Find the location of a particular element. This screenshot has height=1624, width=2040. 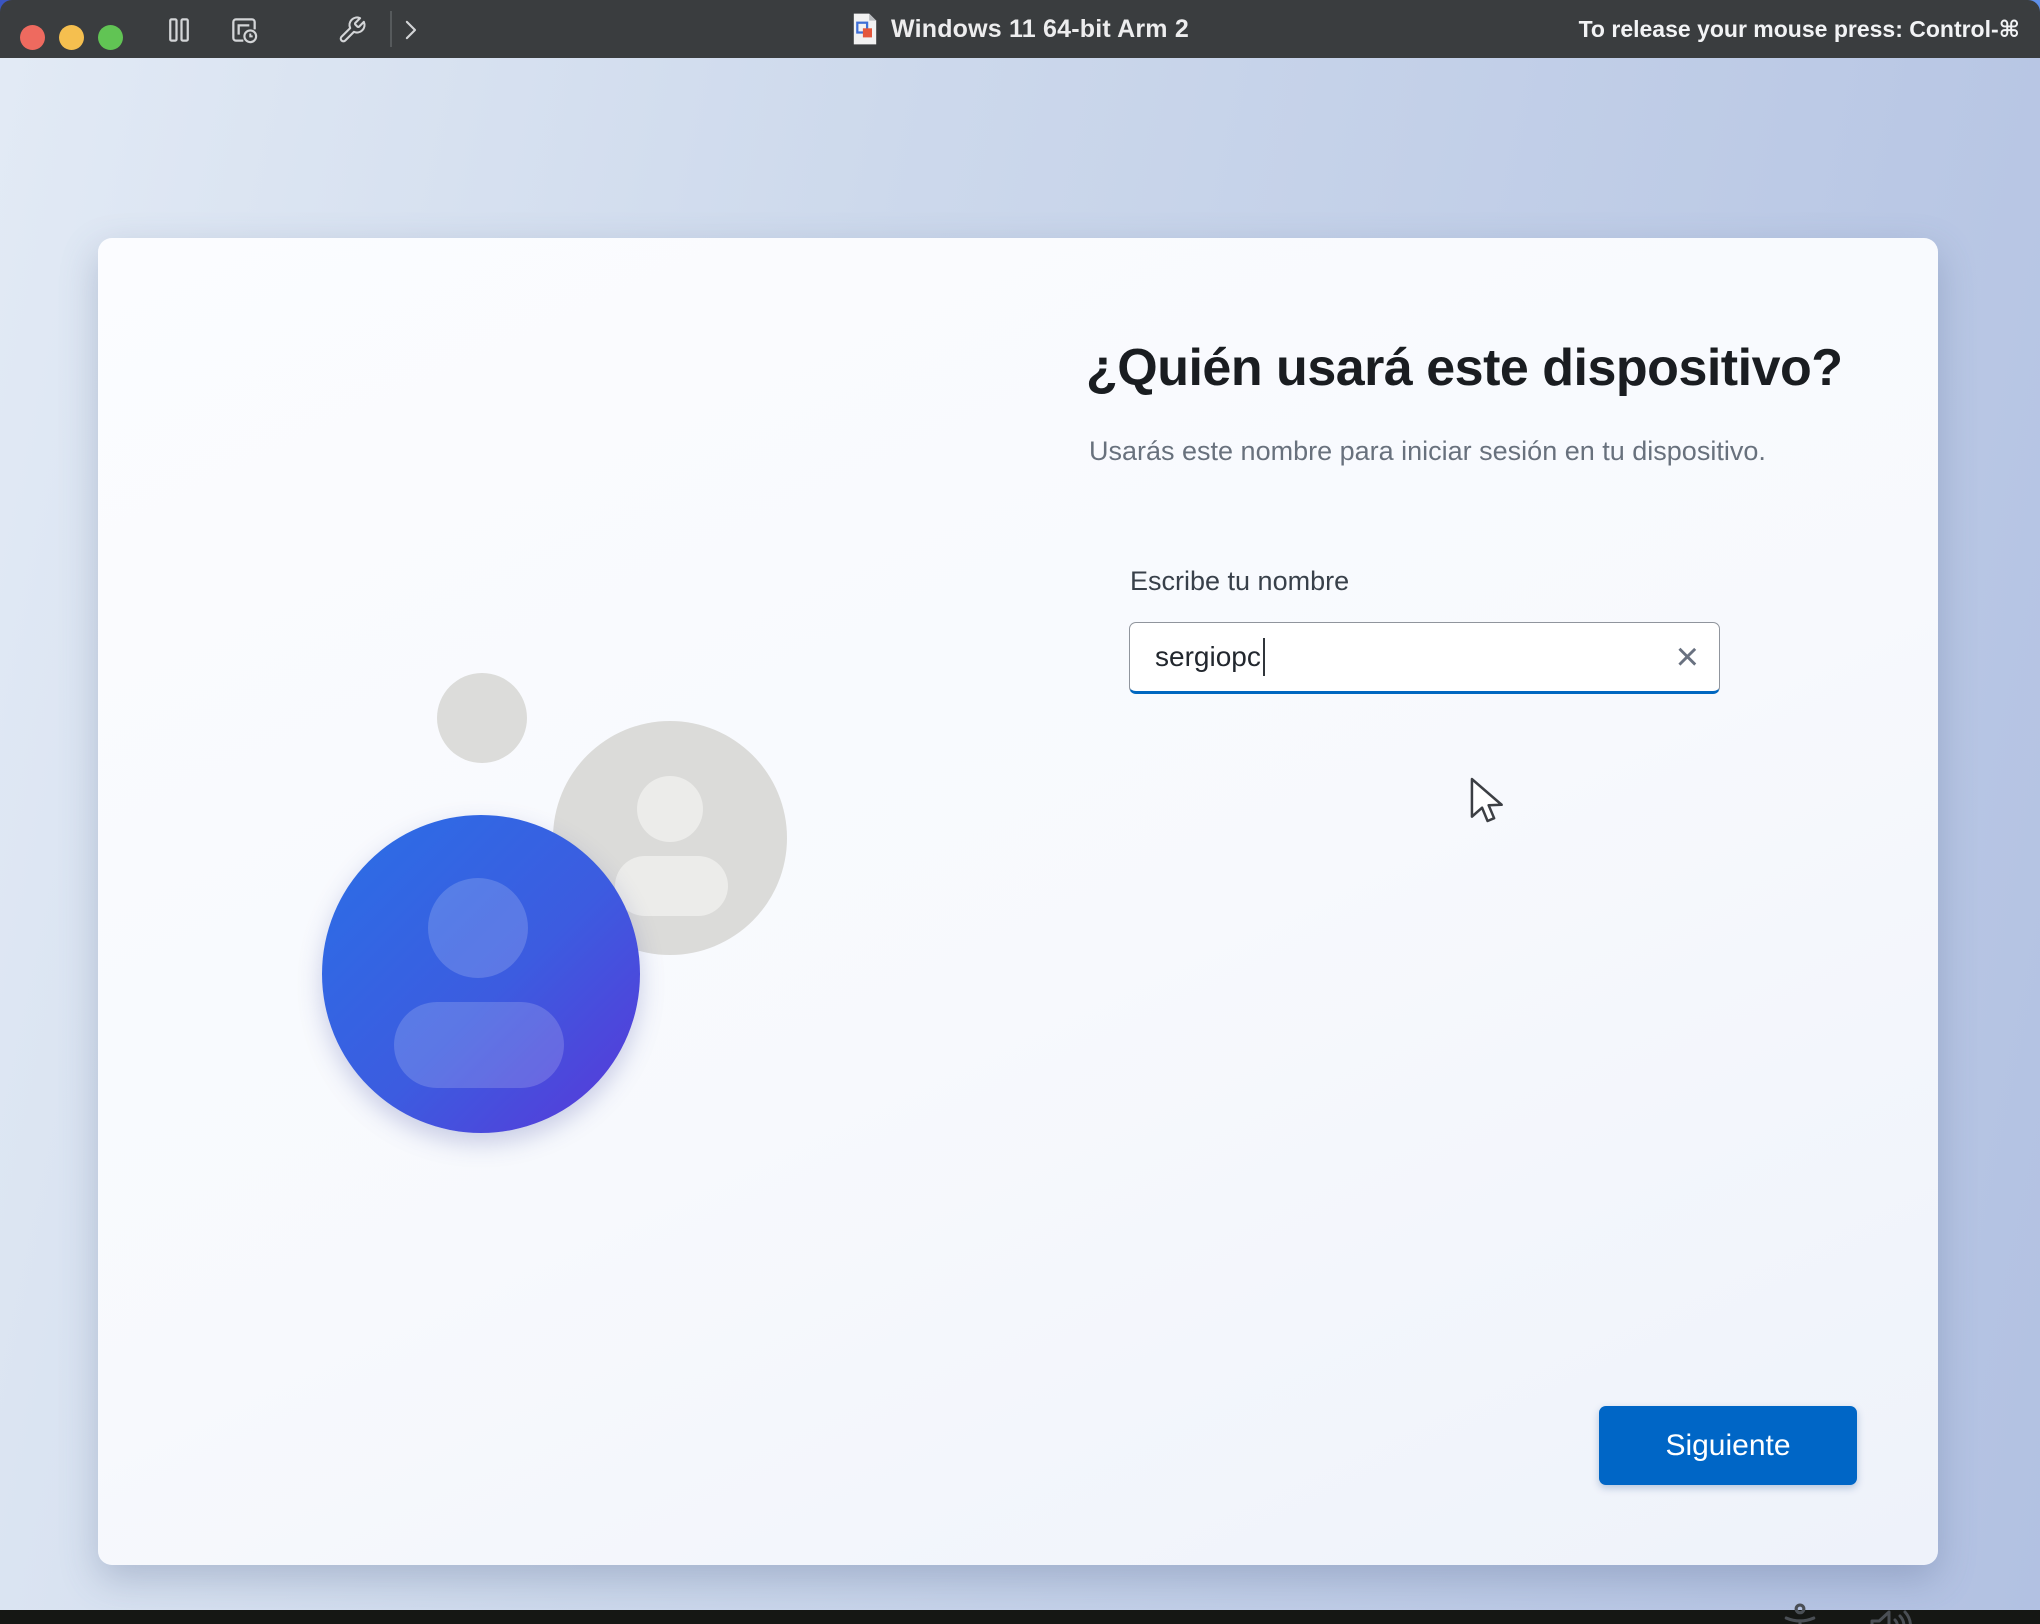

window-title: Windows 11 64-bit Arm 2 is located at coordinates (1040, 28).